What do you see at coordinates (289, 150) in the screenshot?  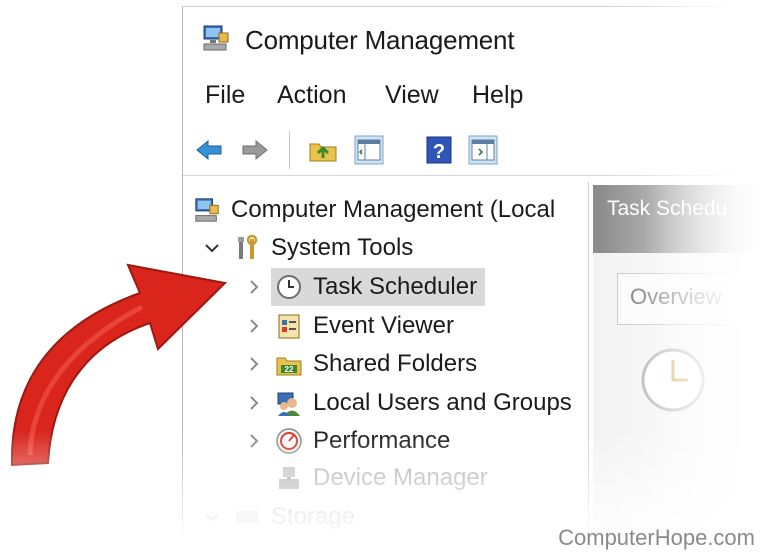 I see `toolbar-separator` at bounding box center [289, 150].